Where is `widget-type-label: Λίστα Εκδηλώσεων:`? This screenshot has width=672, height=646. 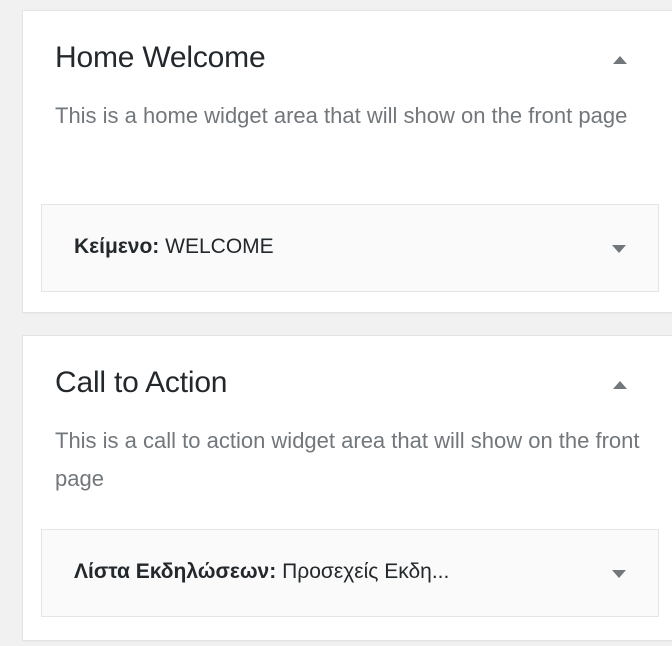
widget-type-label: Λίστα Εκδηλώσεων: is located at coordinates (175, 571).